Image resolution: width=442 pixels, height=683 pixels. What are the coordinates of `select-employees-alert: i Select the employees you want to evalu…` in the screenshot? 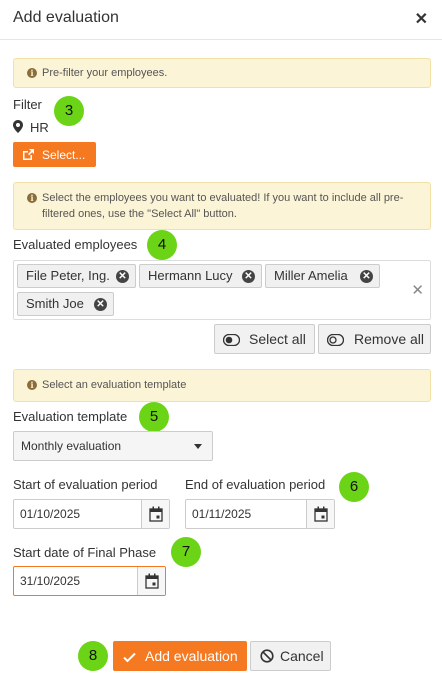 It's located at (222, 206).